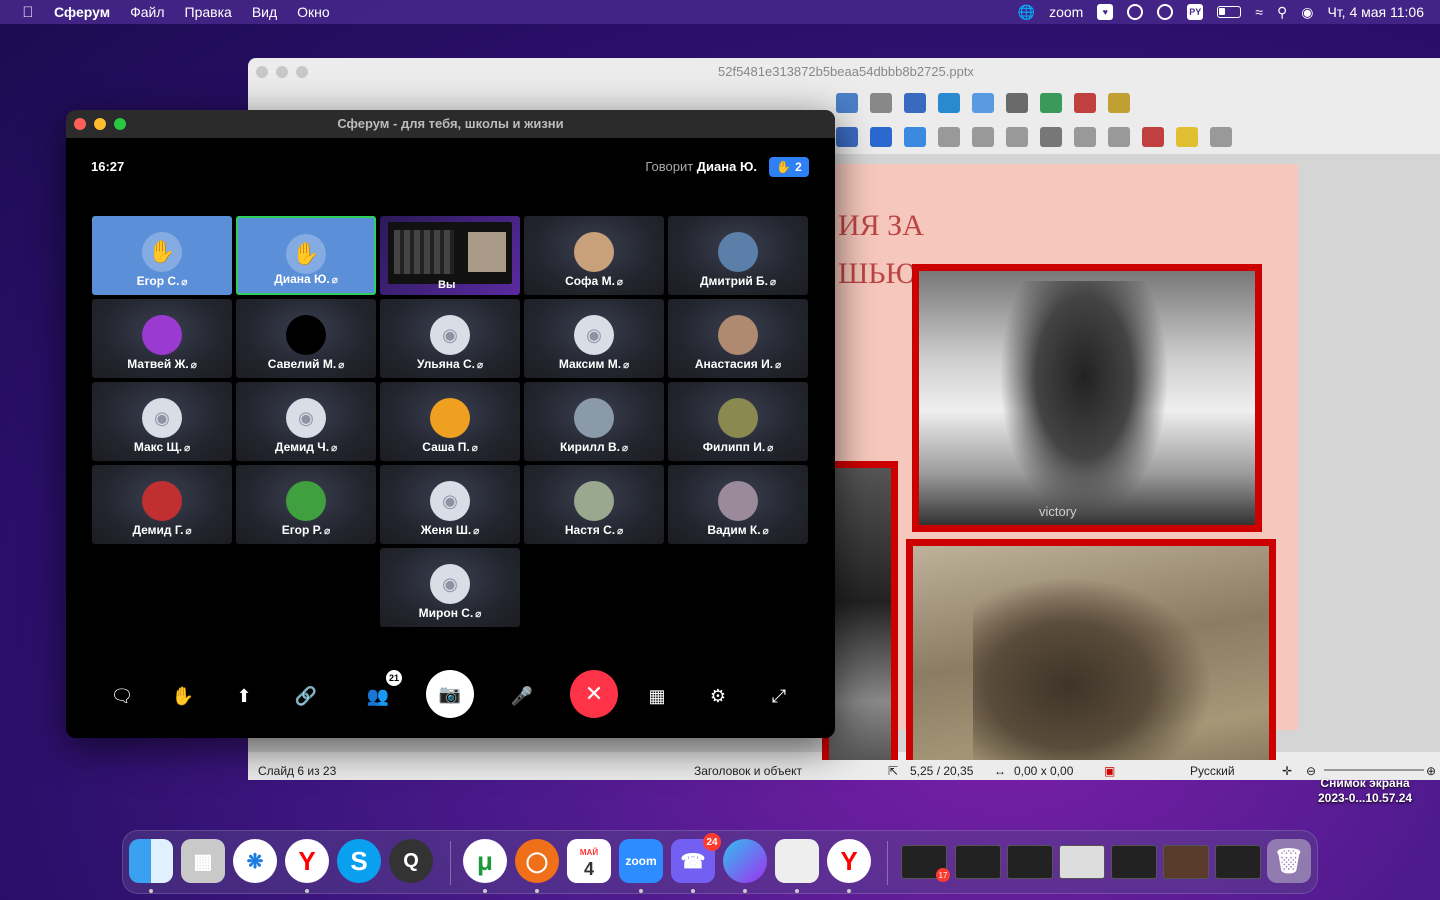  What do you see at coordinates (1119, 103) in the screenshot?
I see `slide-layout-icon` at bounding box center [1119, 103].